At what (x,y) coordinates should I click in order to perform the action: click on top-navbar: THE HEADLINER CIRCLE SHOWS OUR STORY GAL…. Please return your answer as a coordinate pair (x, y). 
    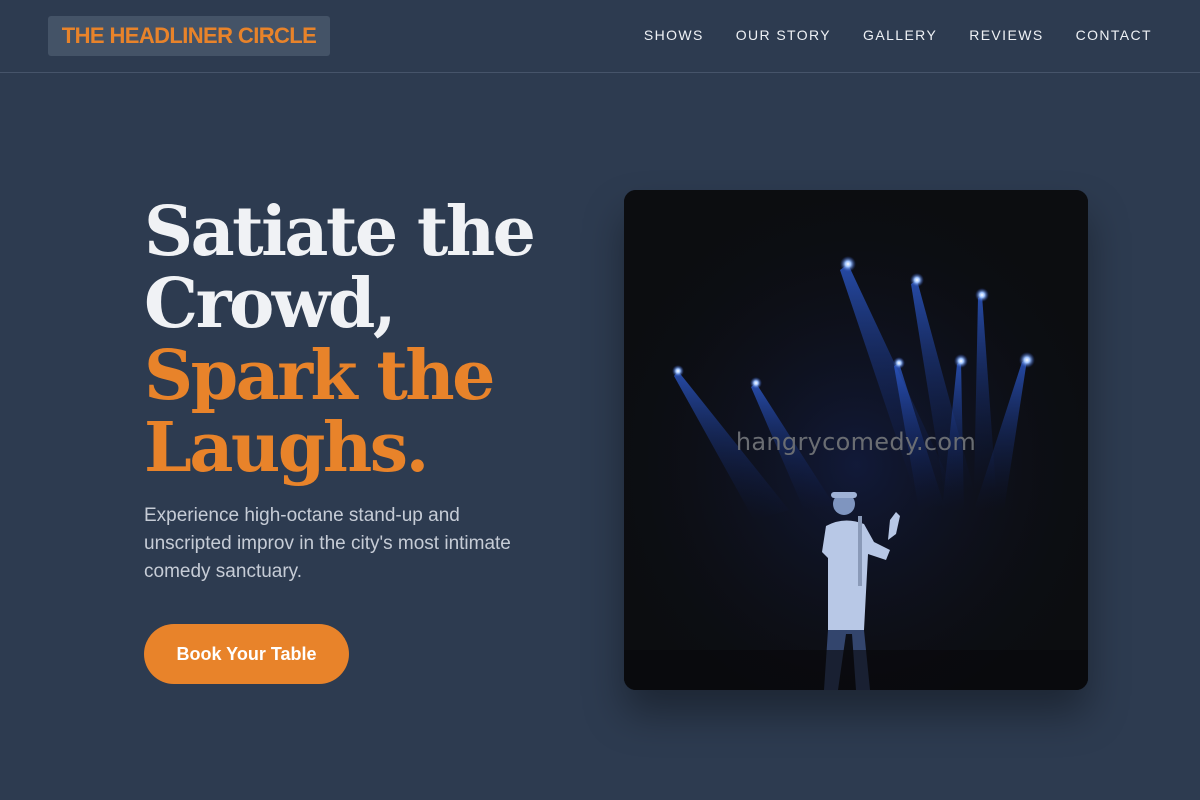
    Looking at the image, I should click on (600, 36).